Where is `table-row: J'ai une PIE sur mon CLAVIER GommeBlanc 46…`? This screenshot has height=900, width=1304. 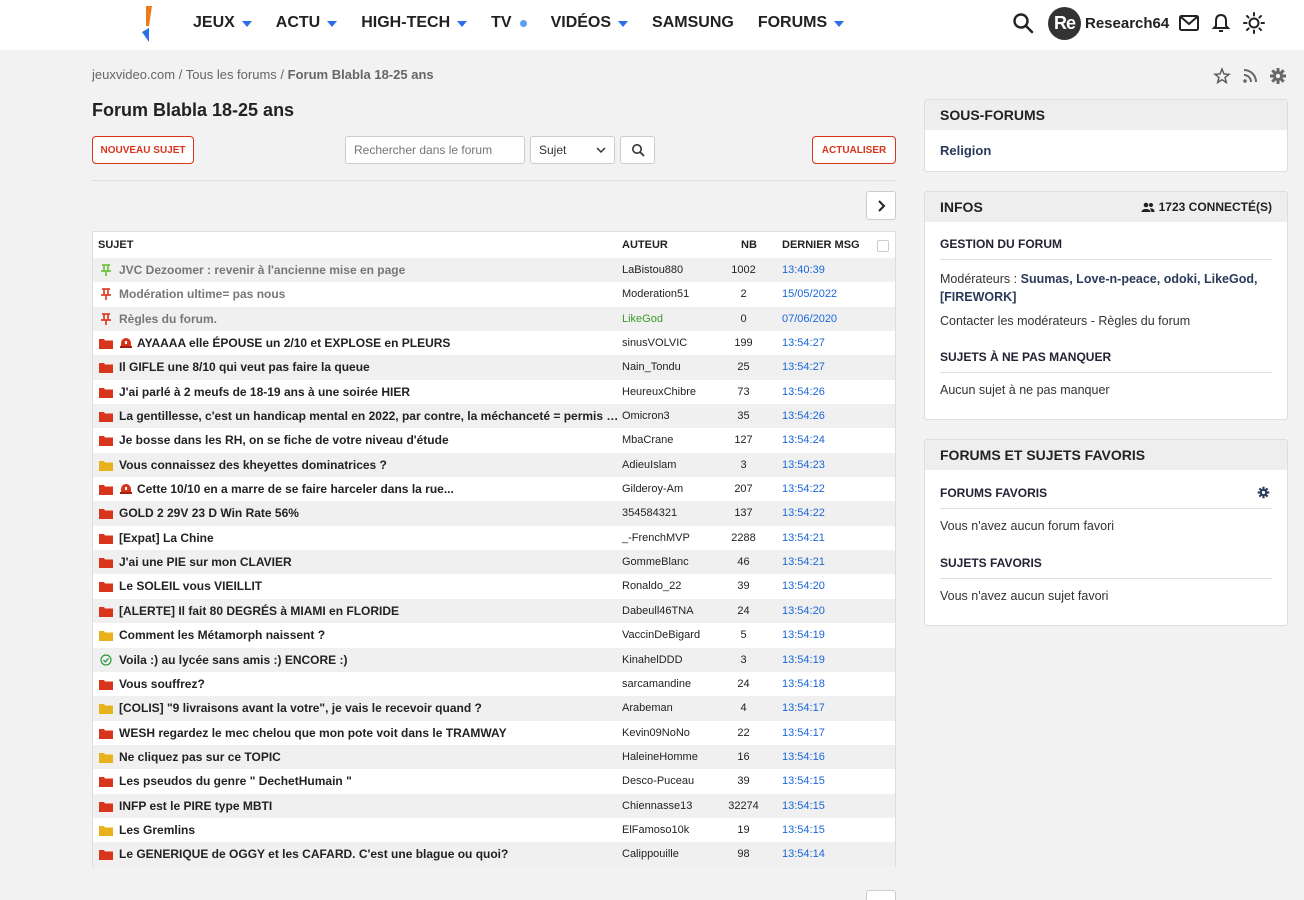 table-row: J'ai une PIE sur mon CLAVIER GommeBlanc 46… is located at coordinates (494, 562).